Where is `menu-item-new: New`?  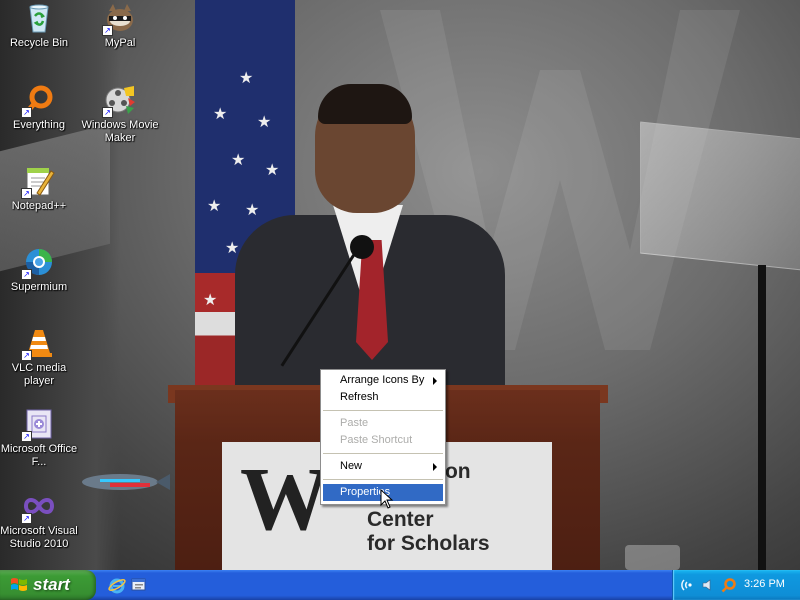 menu-item-new: New is located at coordinates (383, 466).